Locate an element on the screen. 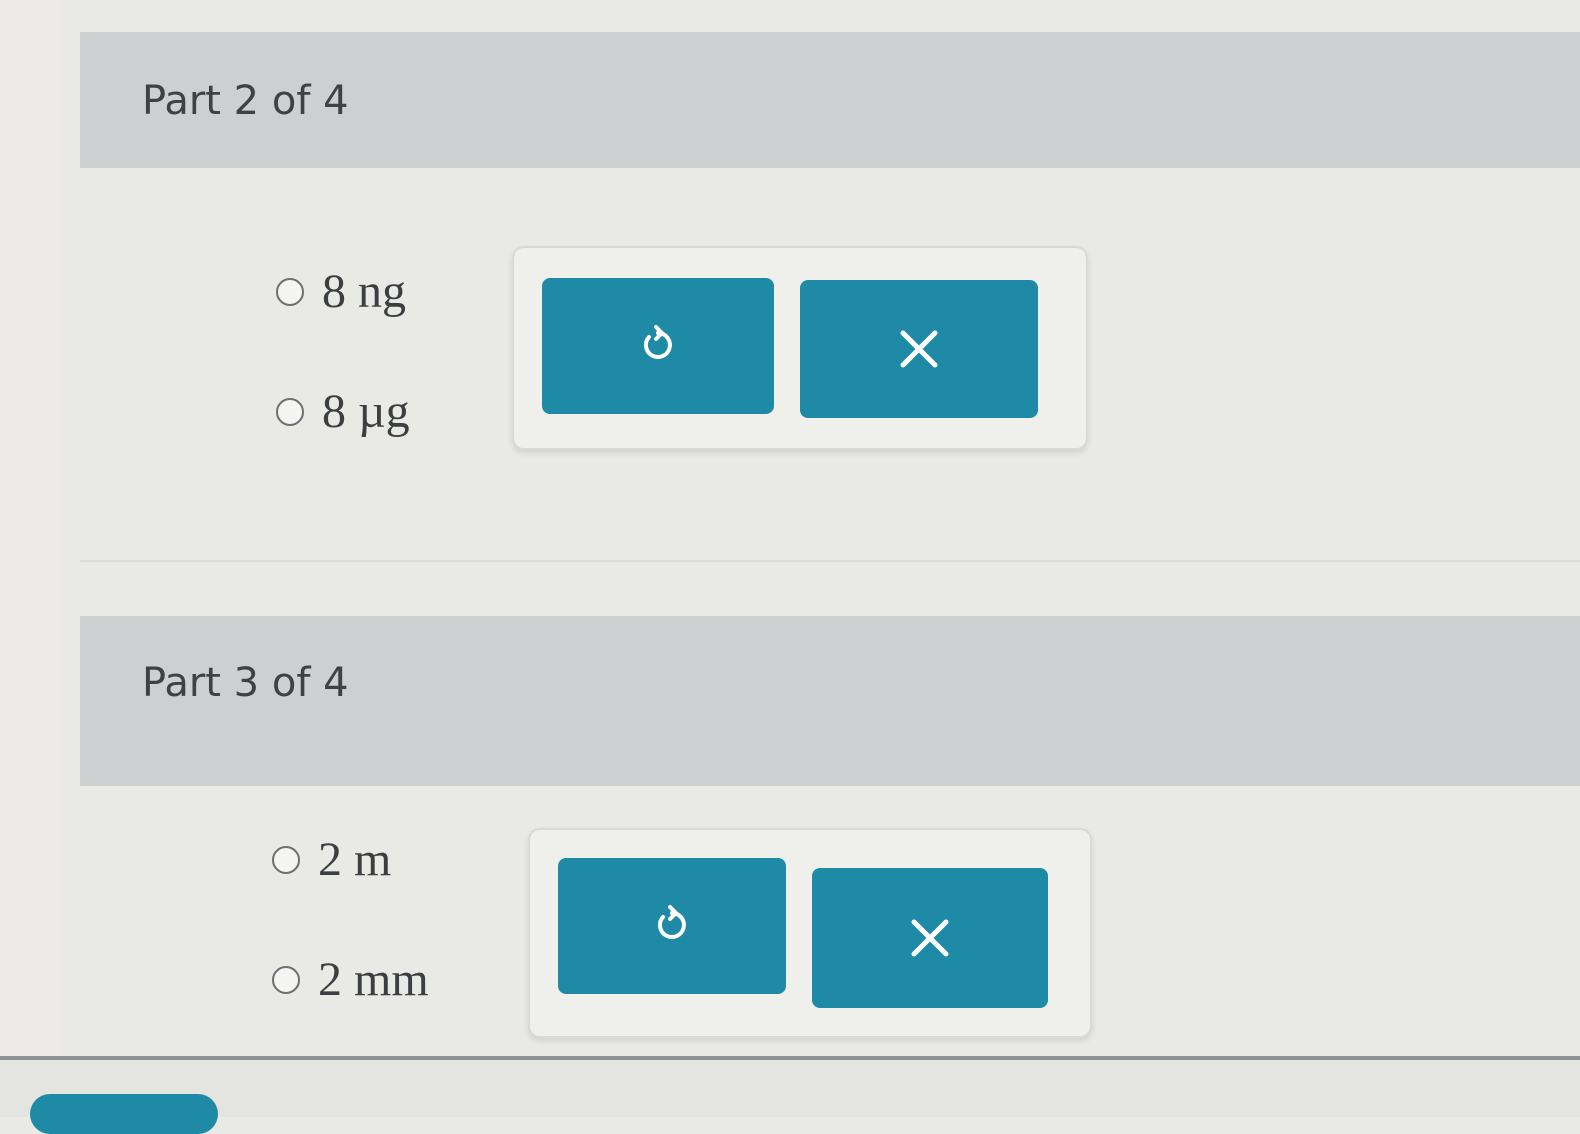 The width and height of the screenshot is (1580, 1134). part-3-header: Part 3 of 4 is located at coordinates (830, 701).